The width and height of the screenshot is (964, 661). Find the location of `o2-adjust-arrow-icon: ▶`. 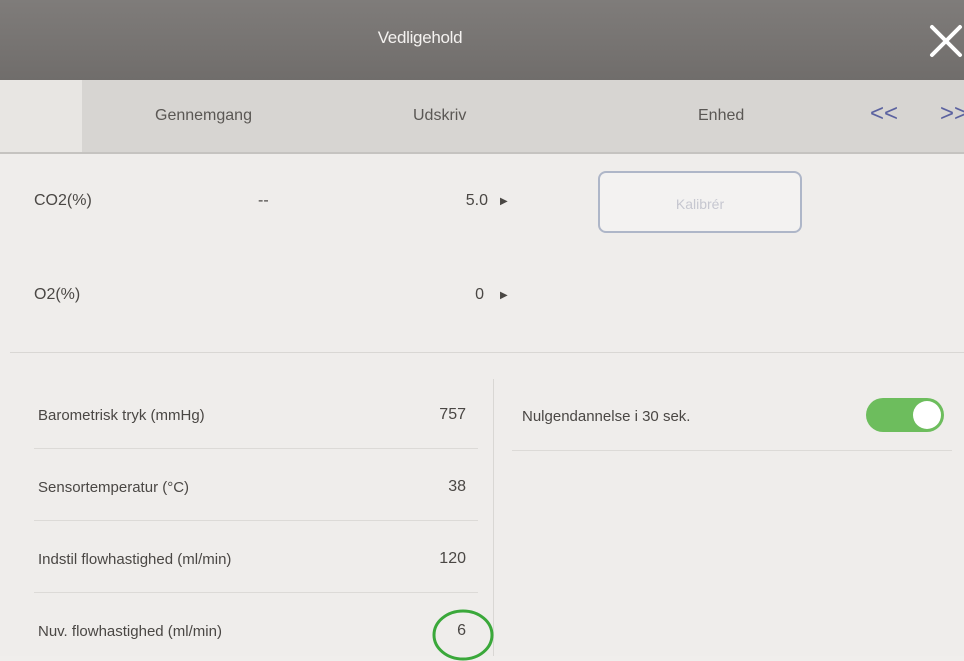

o2-adjust-arrow-icon: ▶ is located at coordinates (504, 295).